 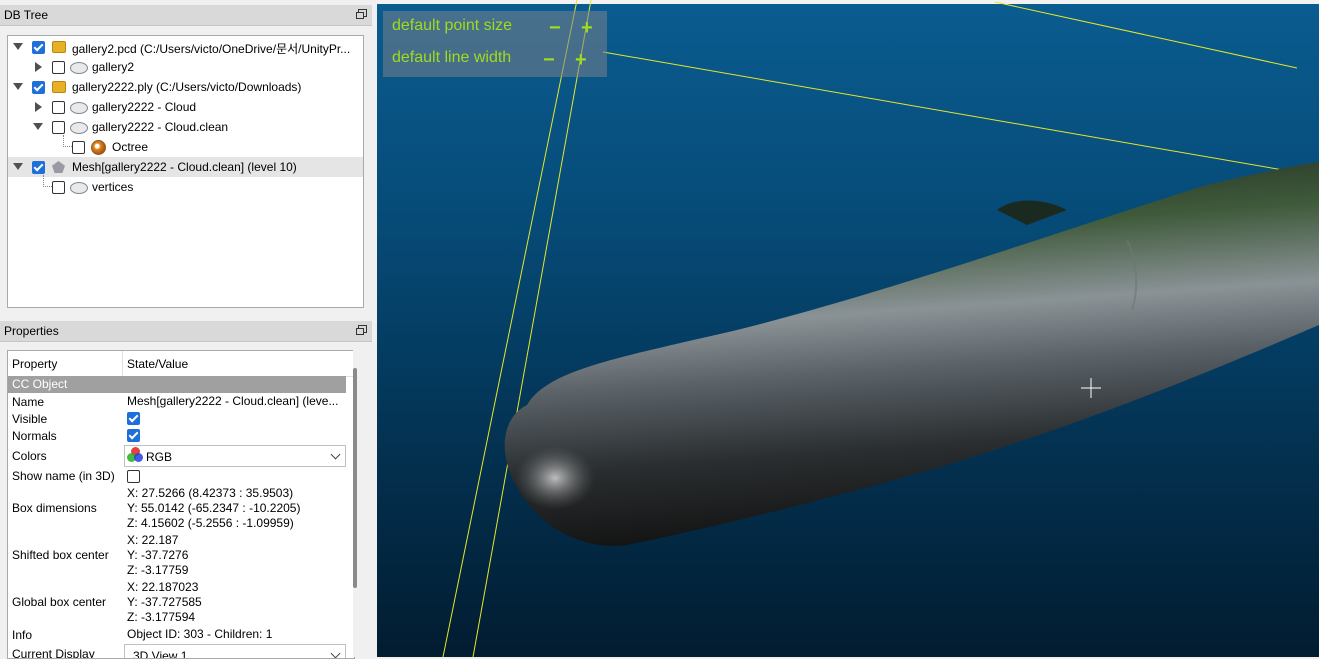 I want to click on chevron-down-icon, so click(x=335, y=454).